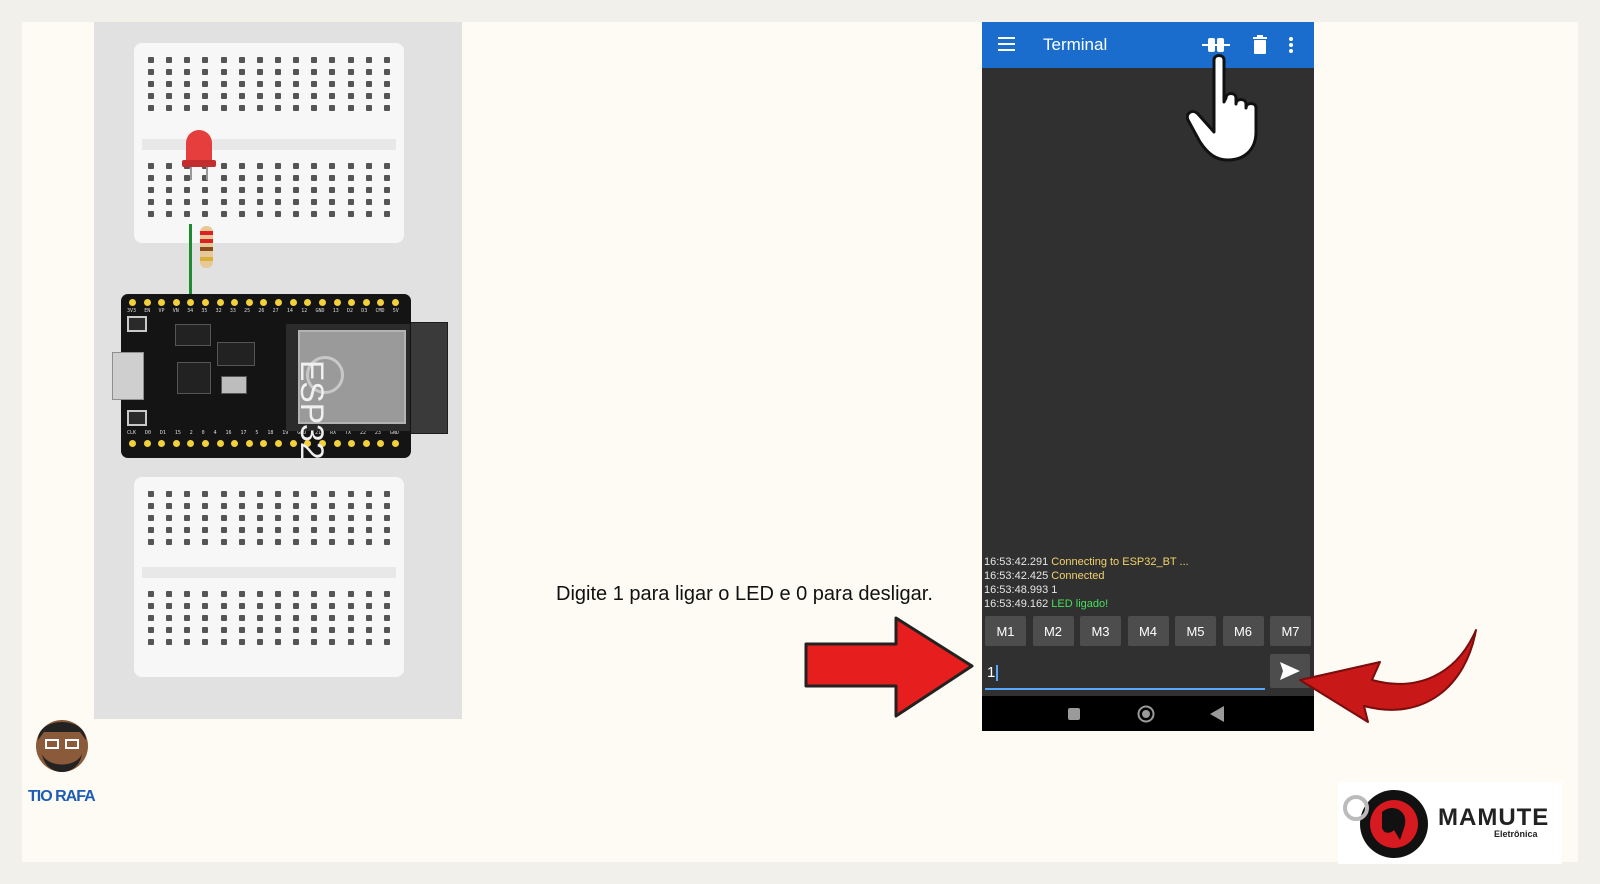 This screenshot has height=884, width=1600. What do you see at coordinates (147, 433) in the screenshot?
I see `esp32-pin-label: D0` at bounding box center [147, 433].